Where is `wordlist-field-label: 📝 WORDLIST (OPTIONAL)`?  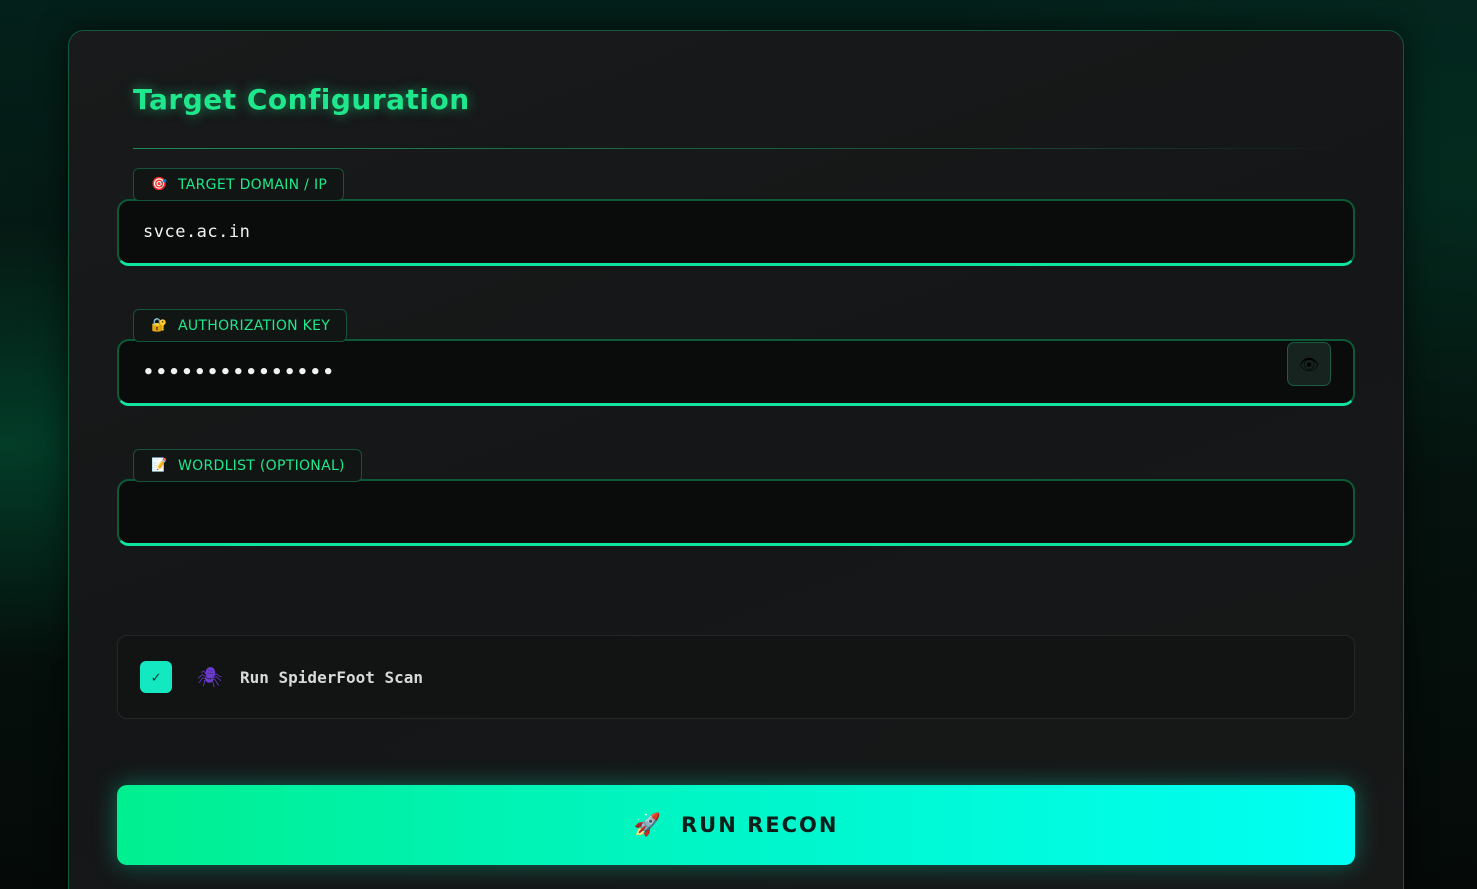 wordlist-field-label: 📝 WORDLIST (OPTIONAL) is located at coordinates (247, 465).